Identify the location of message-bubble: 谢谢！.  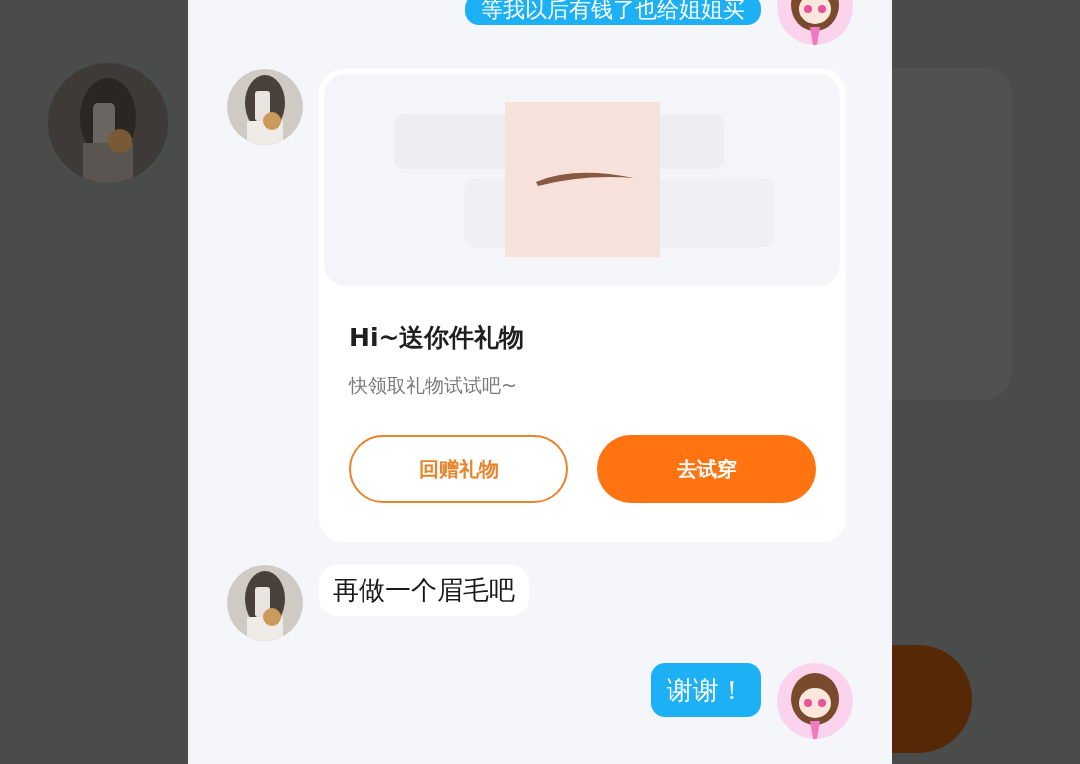
(706, 690).